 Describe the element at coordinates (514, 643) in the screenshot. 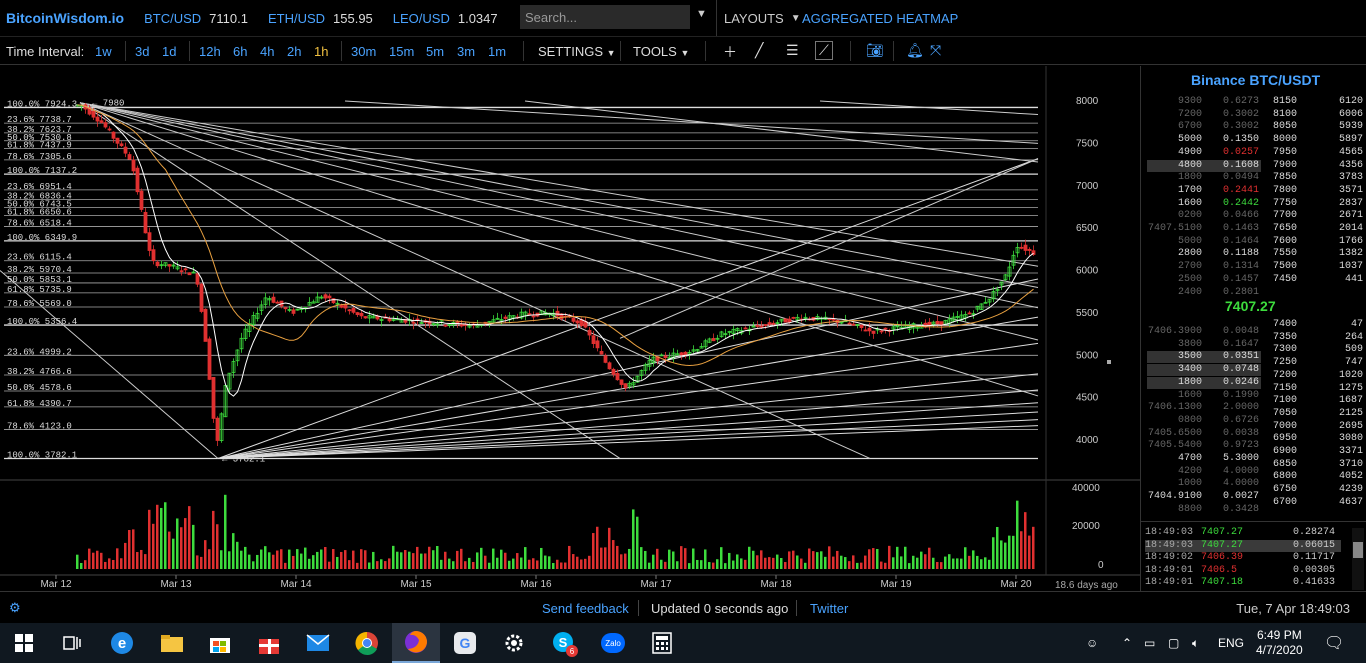

I see `settings-icon` at that location.